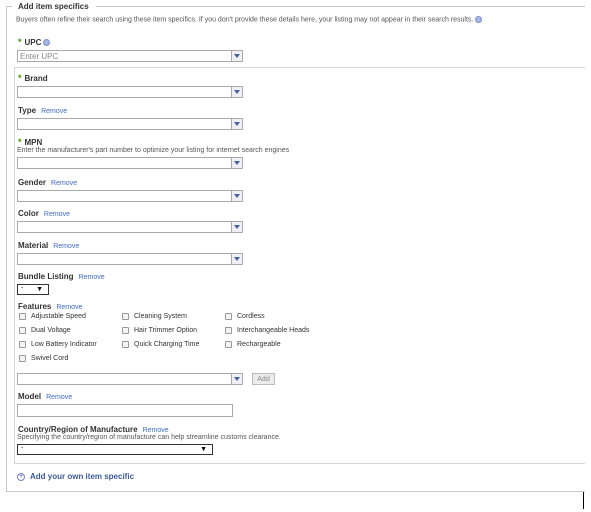  I want to click on material-input, so click(130, 259).